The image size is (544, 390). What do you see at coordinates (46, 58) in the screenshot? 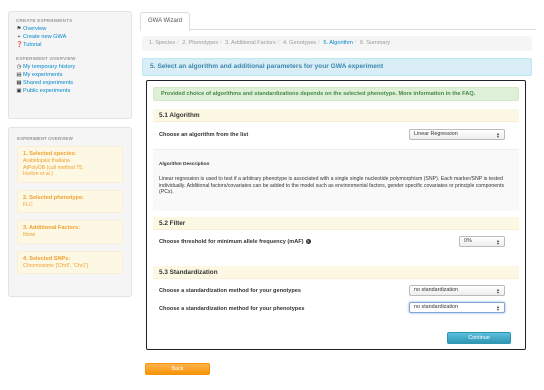
I see `experiment-overview-heading: EXPERIMENT OVERVIEW` at bounding box center [46, 58].